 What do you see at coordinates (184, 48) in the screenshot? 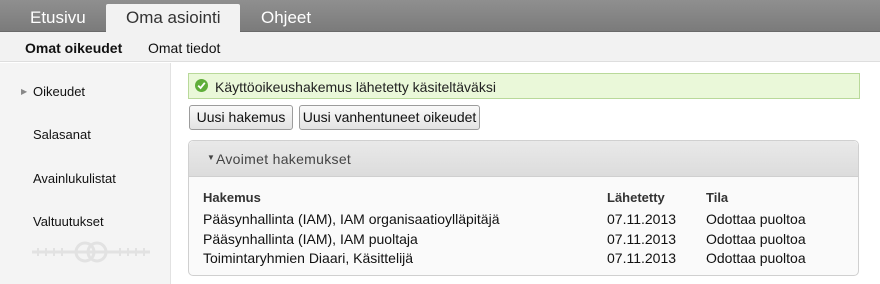
I see `subnav-omat-tiedot: Omat tiedot` at bounding box center [184, 48].